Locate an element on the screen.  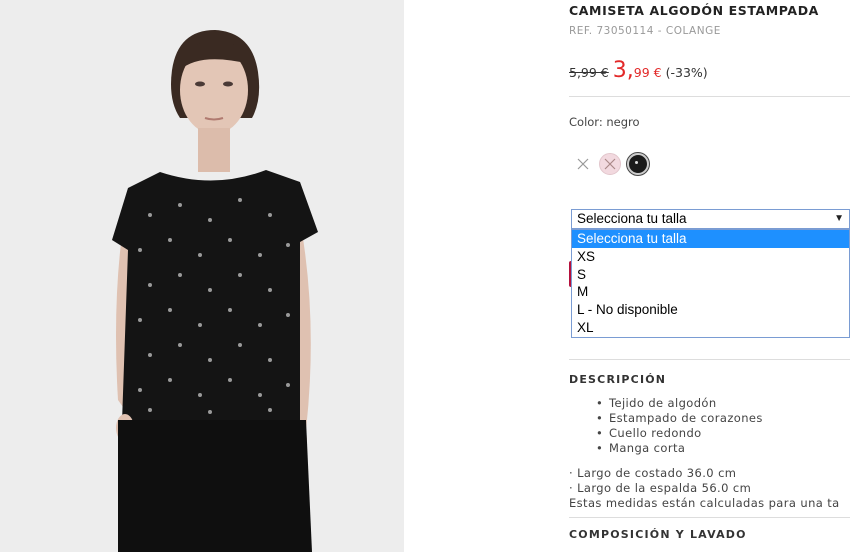
white-swatch is located at coordinates (583, 164).